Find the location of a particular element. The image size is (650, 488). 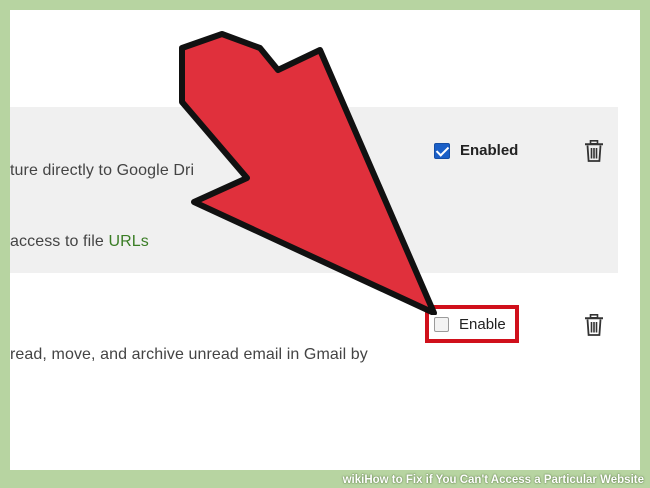

file-urls-link: URLs is located at coordinates (128, 241).